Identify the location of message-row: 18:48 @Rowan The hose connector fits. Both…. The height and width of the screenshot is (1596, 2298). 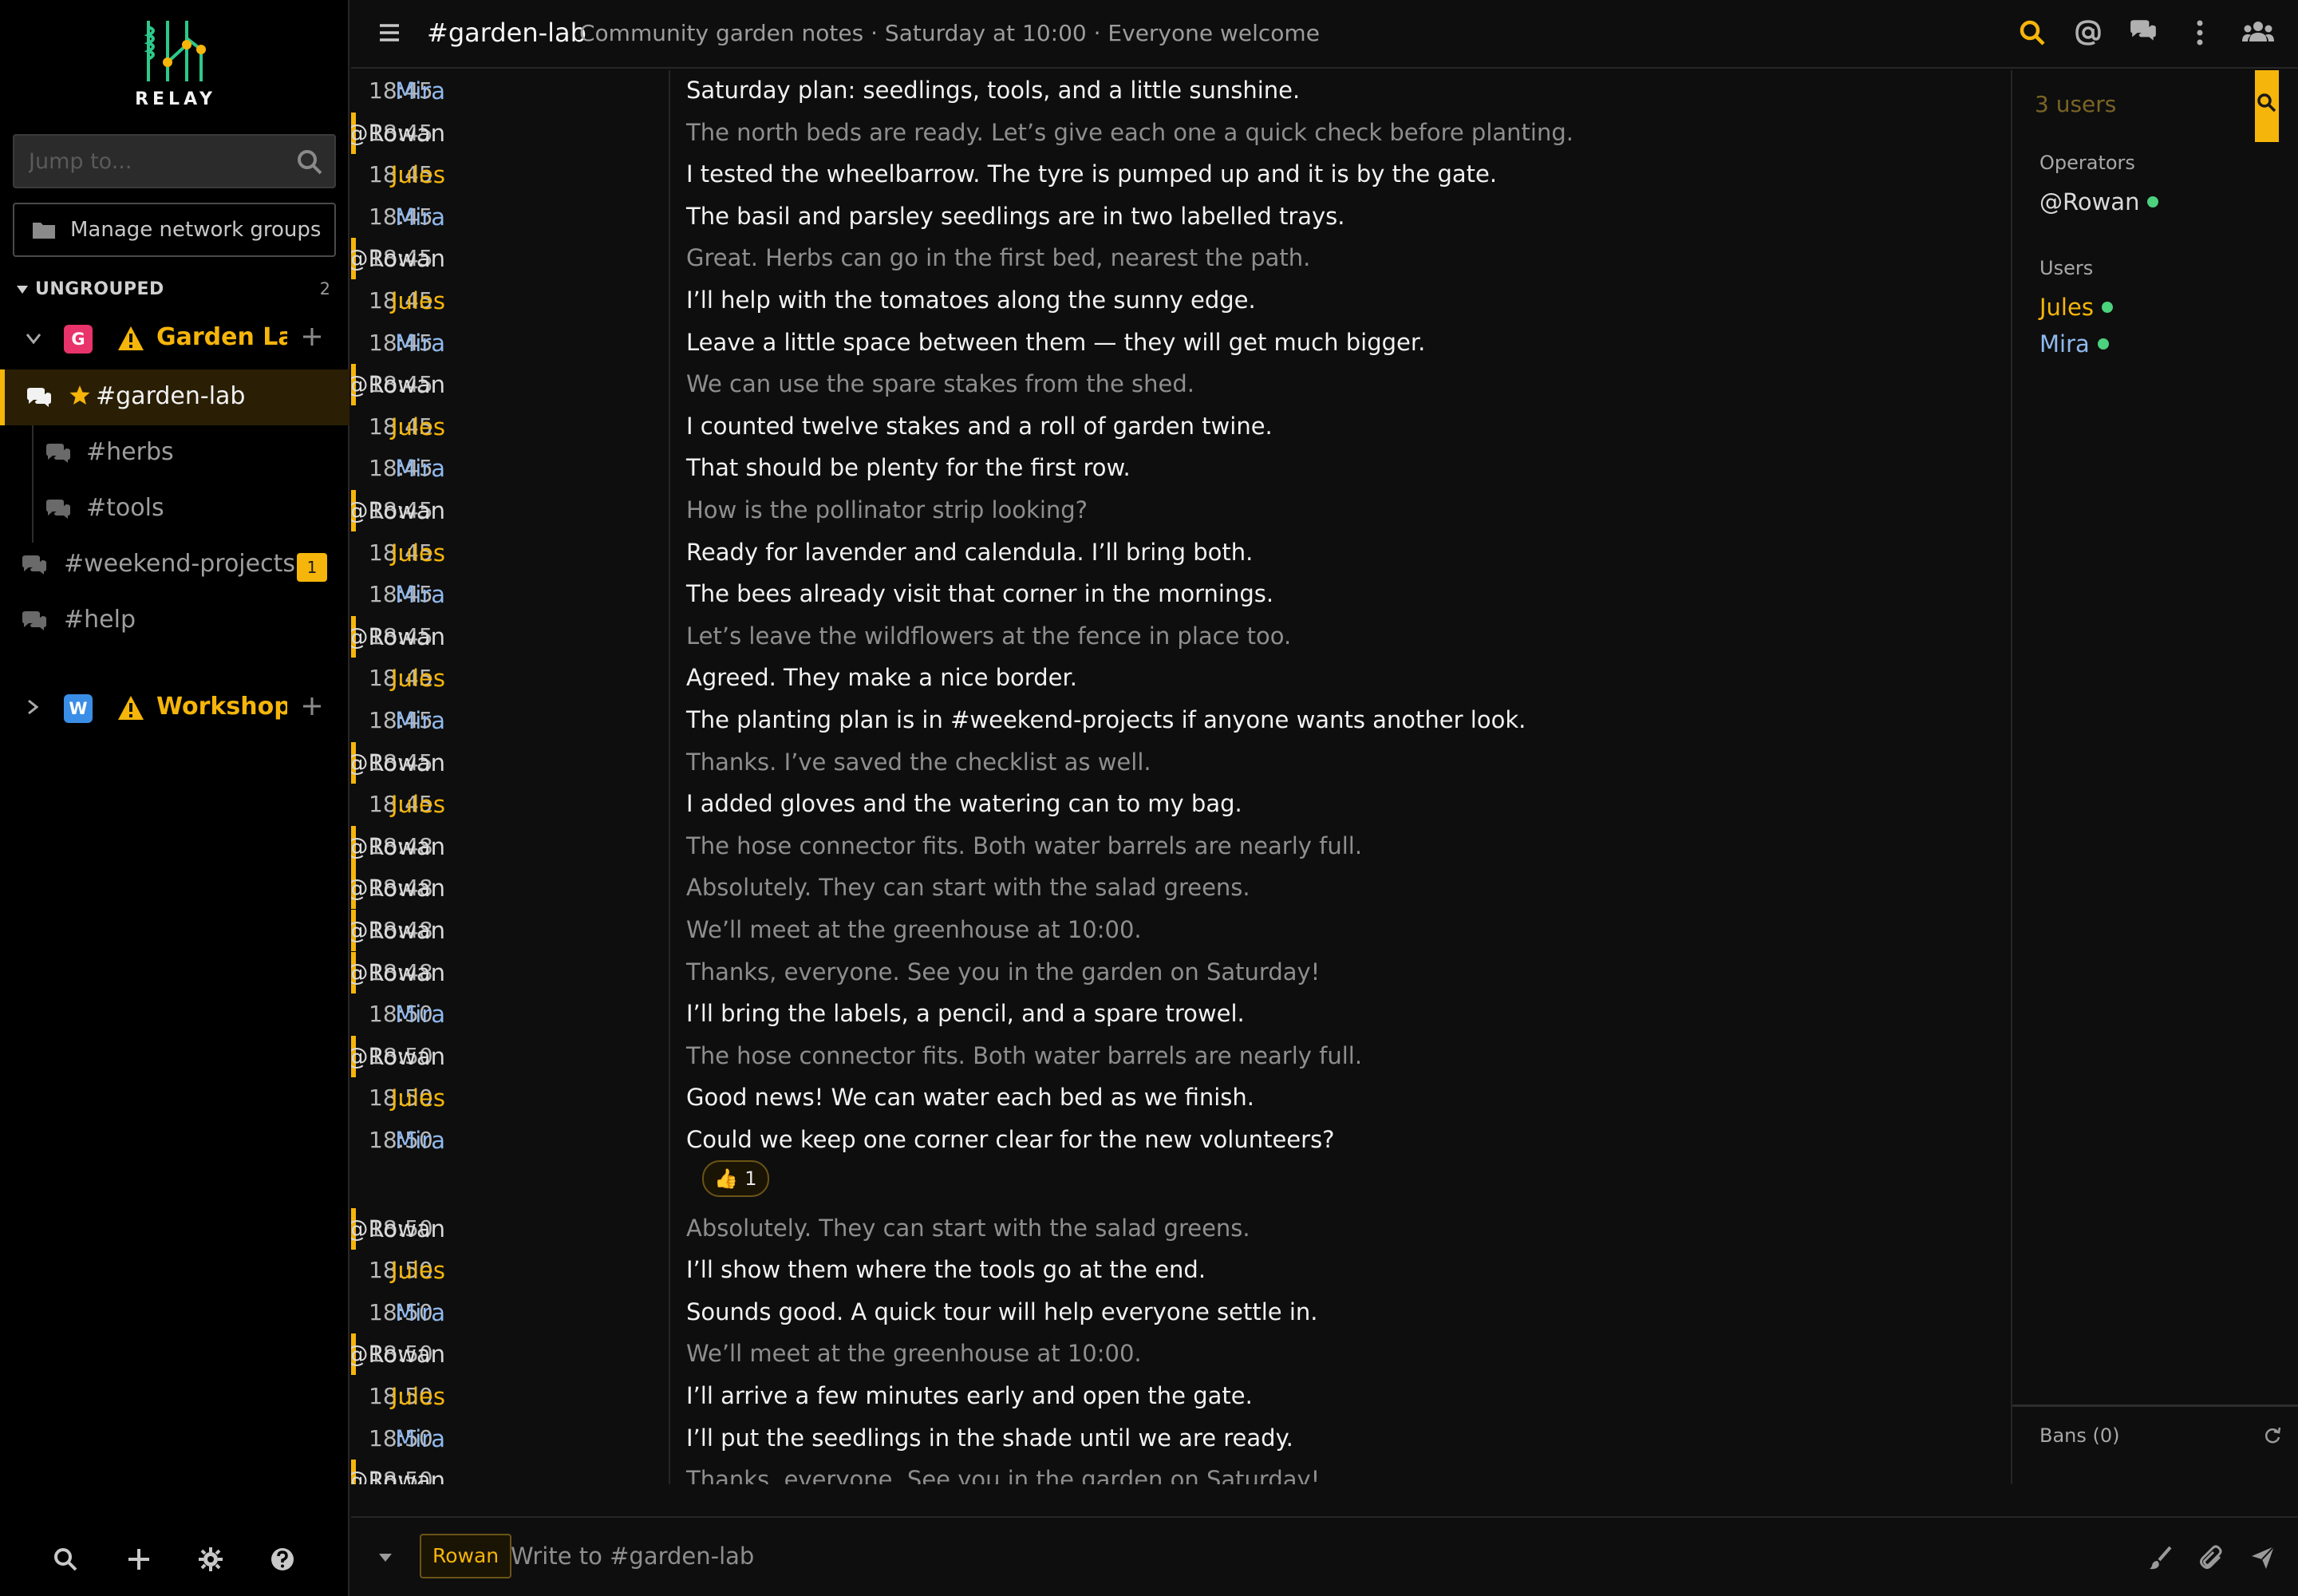
(1181, 846).